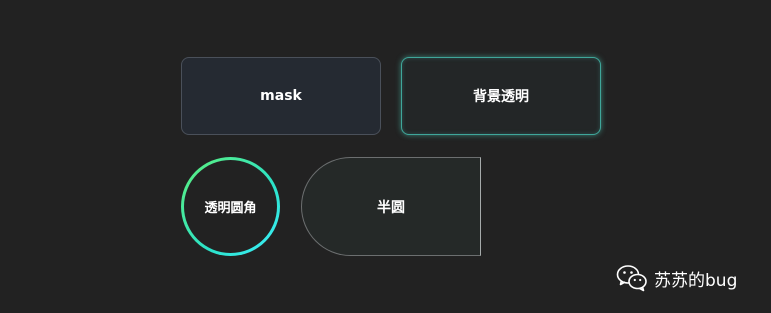 The width and height of the screenshot is (771, 313). I want to click on transparent-background-button: 背景透明, so click(501, 96).